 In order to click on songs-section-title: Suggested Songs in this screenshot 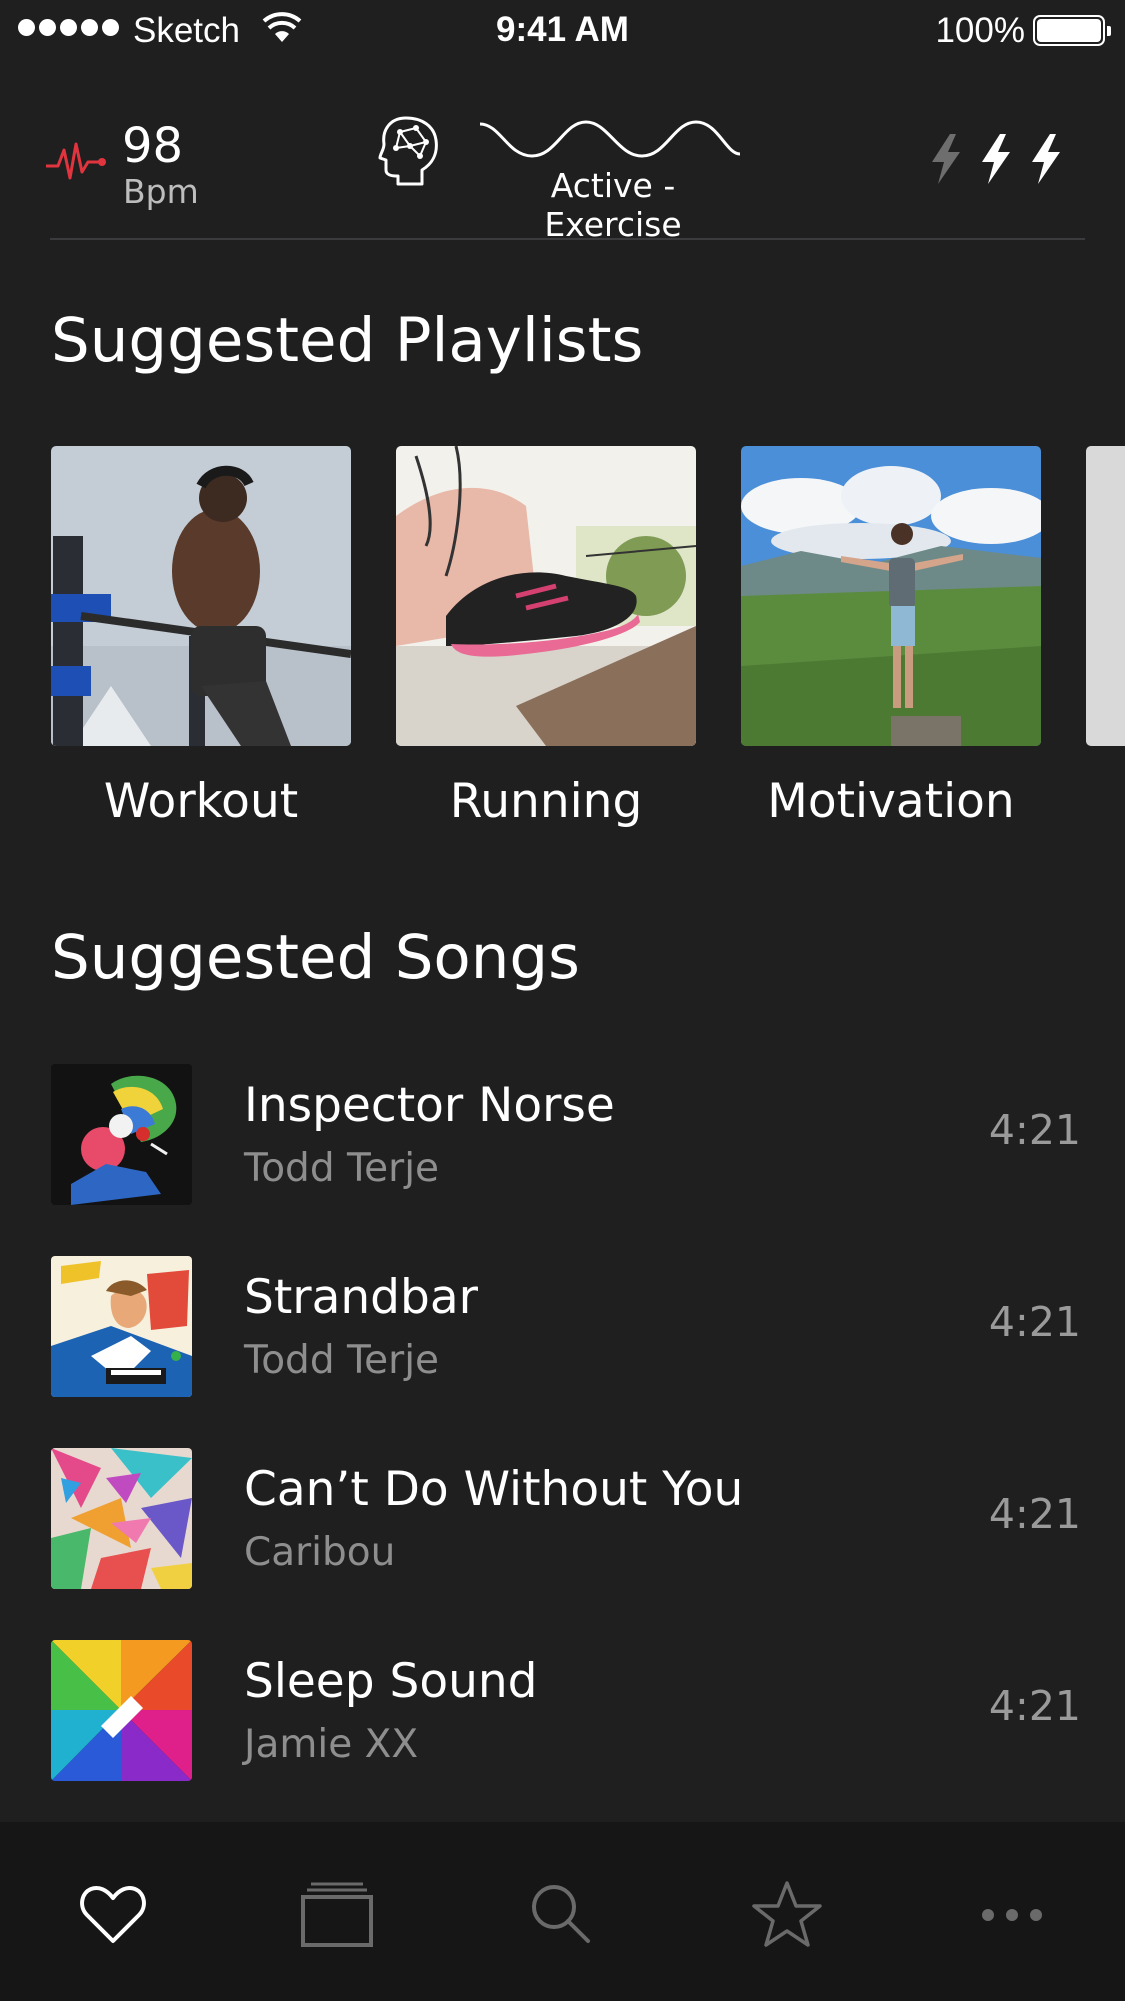, I will do `click(315, 957)`.